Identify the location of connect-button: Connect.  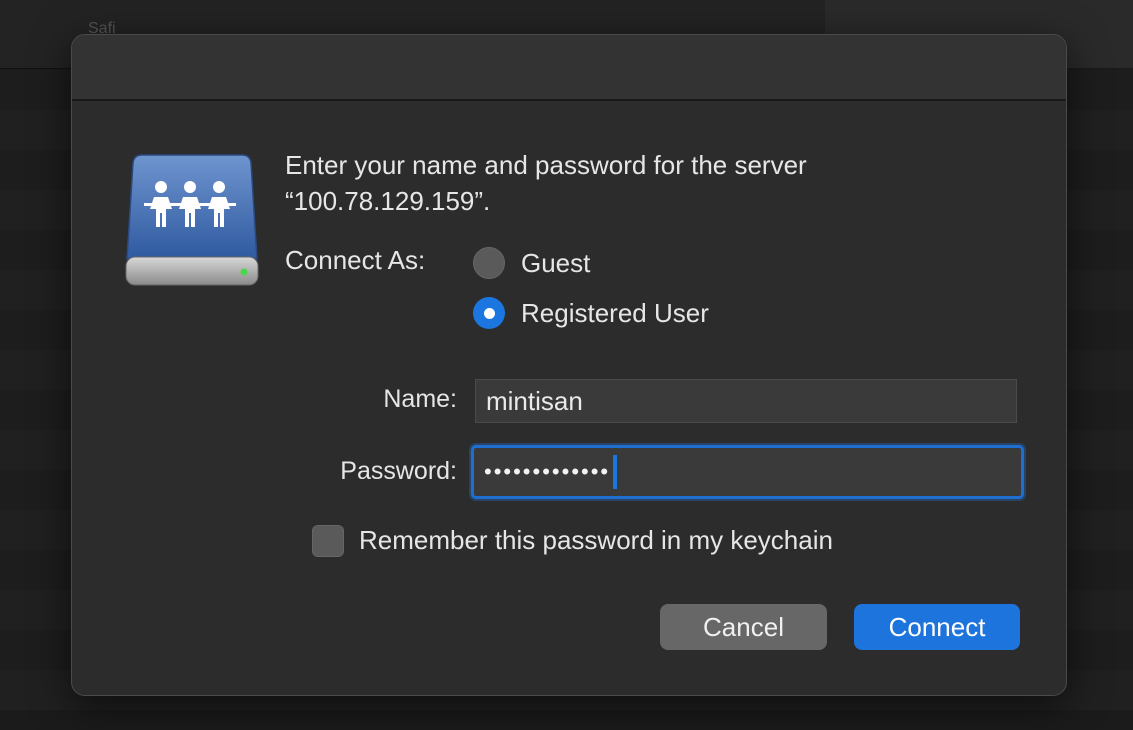
(937, 627).